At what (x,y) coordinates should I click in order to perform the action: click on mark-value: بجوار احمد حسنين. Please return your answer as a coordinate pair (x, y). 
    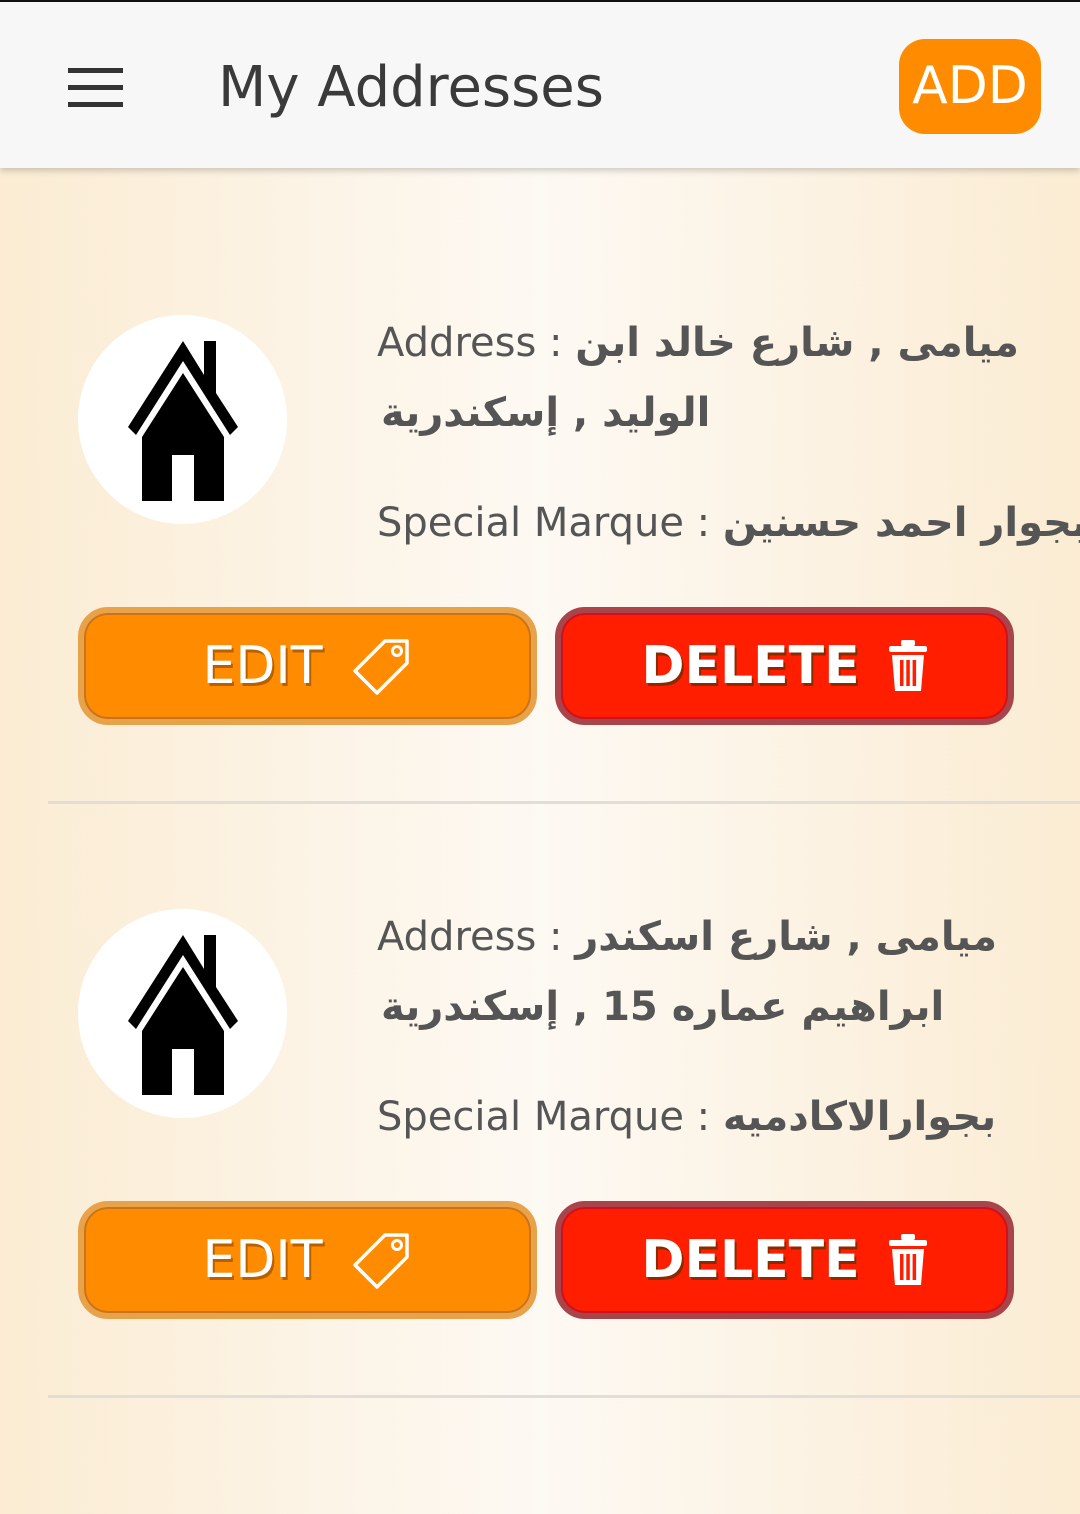
    Looking at the image, I should click on (901, 523).